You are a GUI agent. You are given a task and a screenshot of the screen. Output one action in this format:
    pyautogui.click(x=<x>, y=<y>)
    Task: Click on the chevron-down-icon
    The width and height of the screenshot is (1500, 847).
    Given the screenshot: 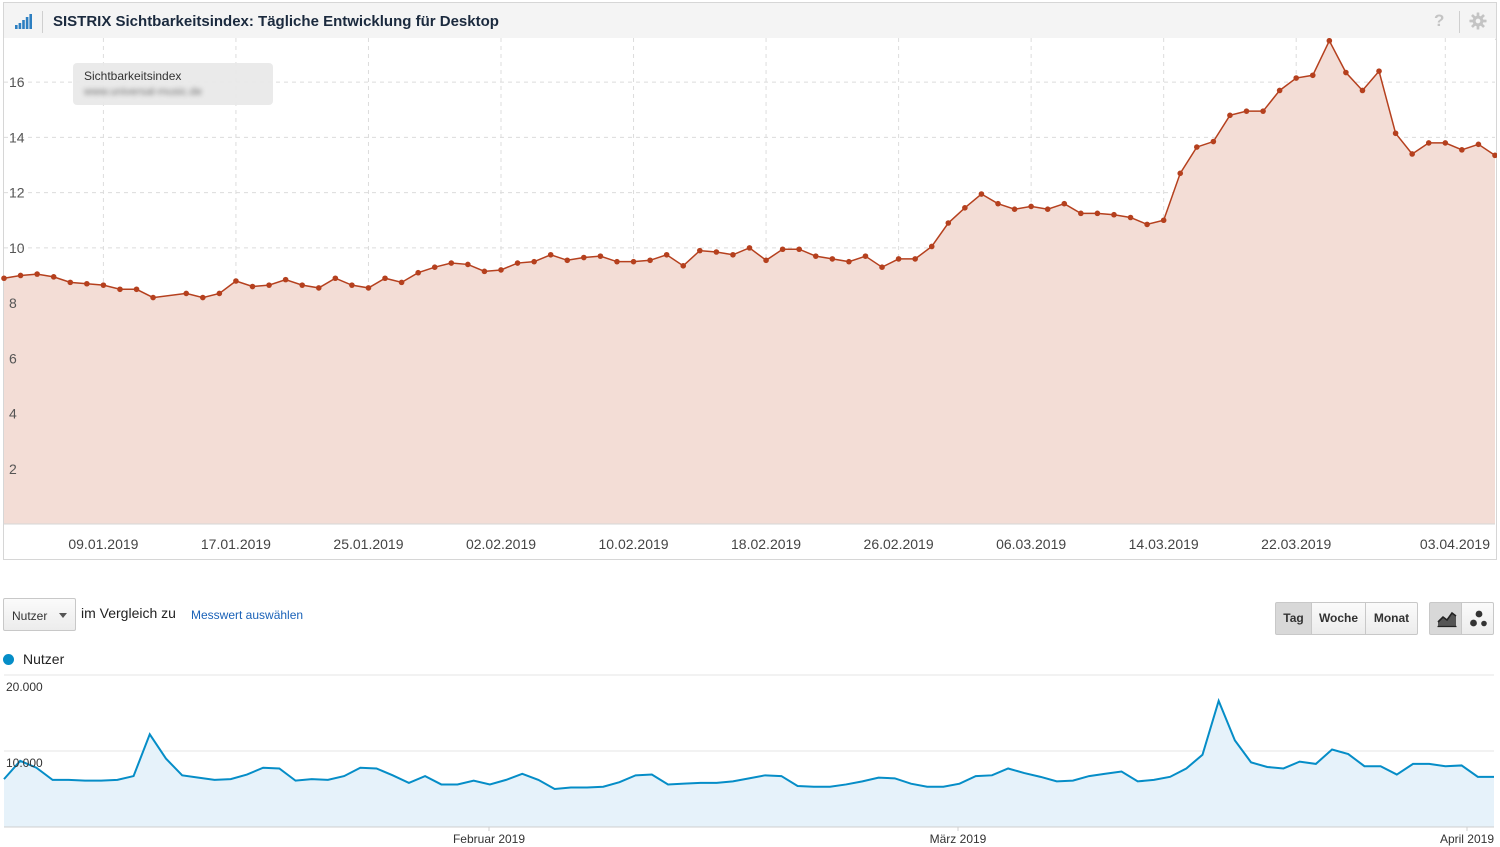 What is the action you would take?
    pyautogui.click(x=63, y=615)
    